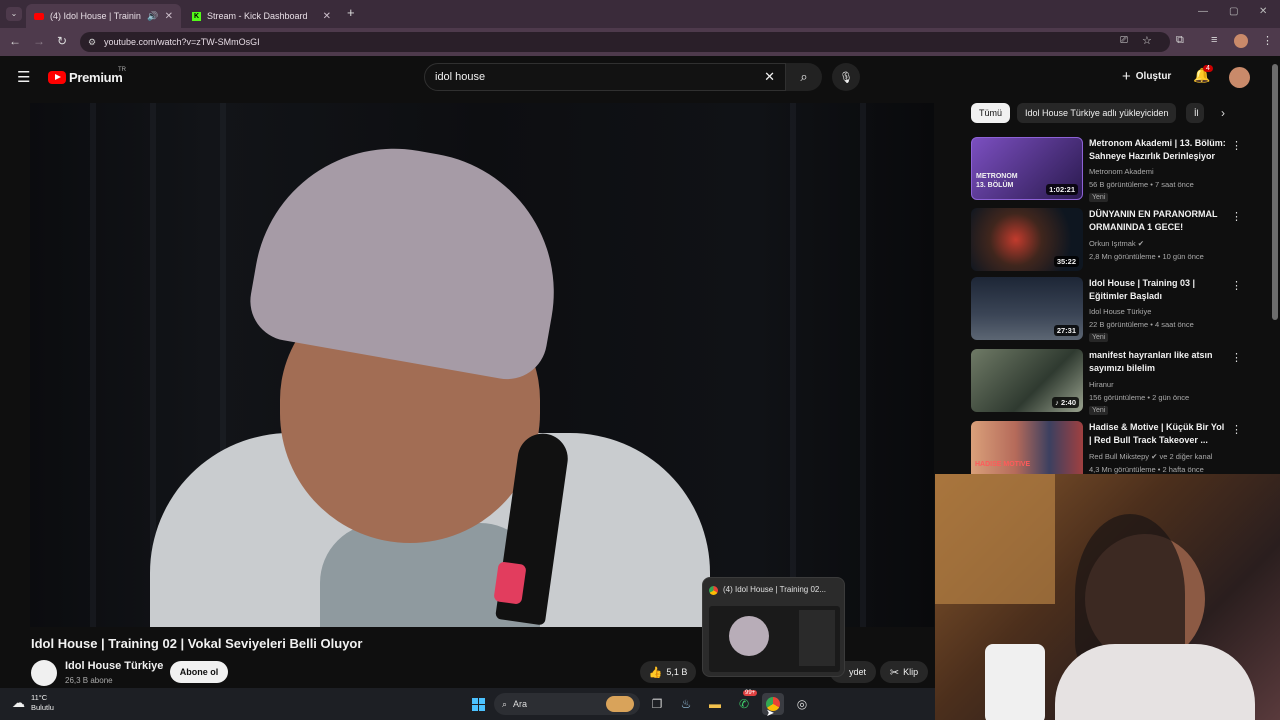 The image size is (1280, 720). I want to click on new-tab-button: +, so click(351, 12).